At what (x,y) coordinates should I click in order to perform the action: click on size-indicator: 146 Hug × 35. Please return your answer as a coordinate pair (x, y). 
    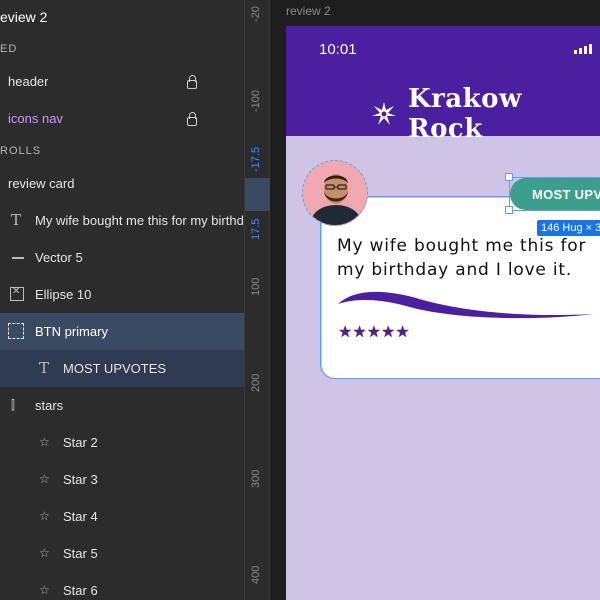
    Looking at the image, I should click on (568, 228).